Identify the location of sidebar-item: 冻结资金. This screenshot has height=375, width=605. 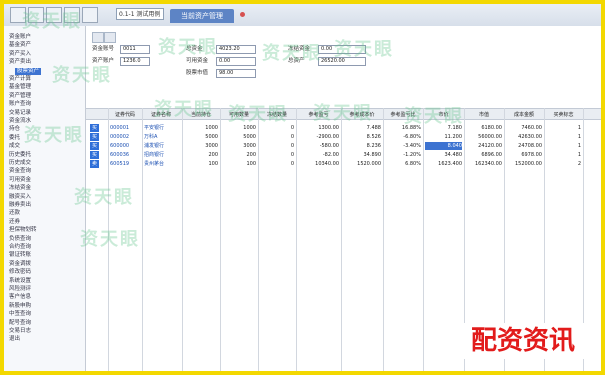
(20, 188).